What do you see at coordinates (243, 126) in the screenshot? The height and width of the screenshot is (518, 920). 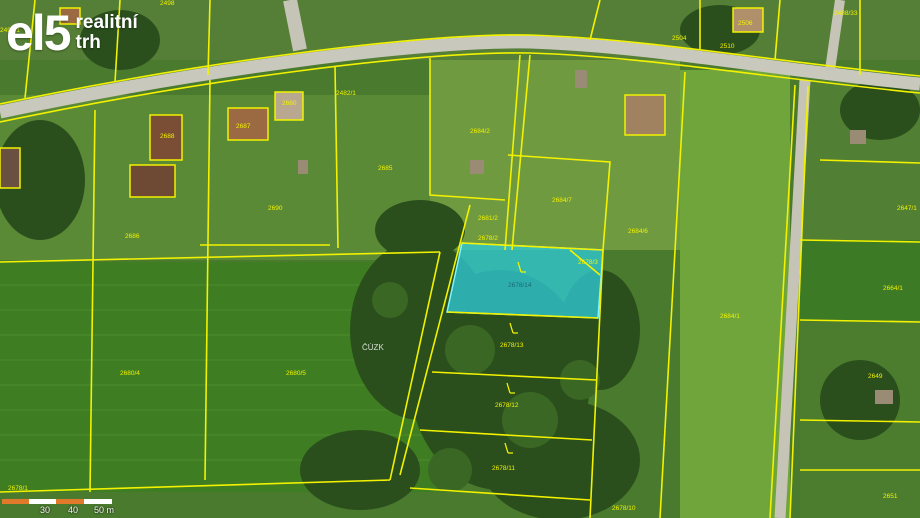 I see `parcel-label-16: 2687` at bounding box center [243, 126].